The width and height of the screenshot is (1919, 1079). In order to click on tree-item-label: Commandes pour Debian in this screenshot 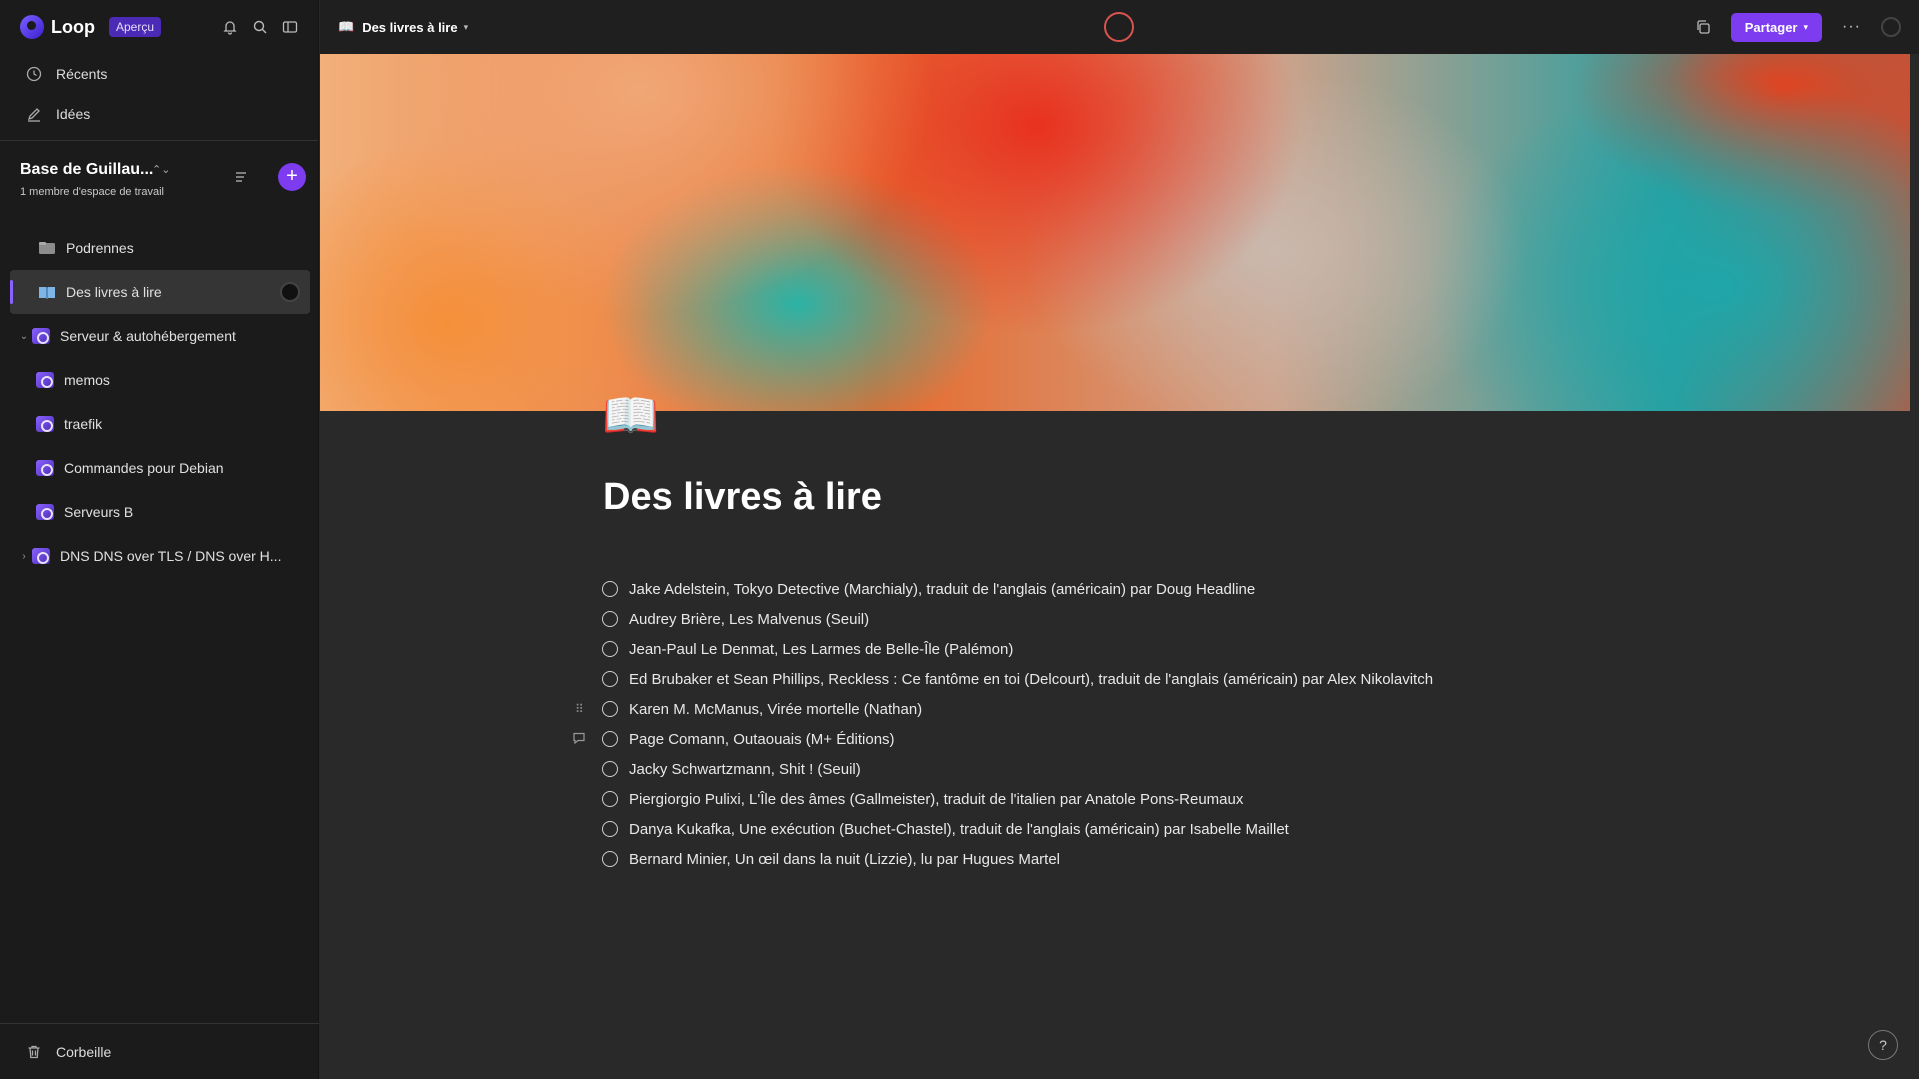, I will do `click(144, 468)`.